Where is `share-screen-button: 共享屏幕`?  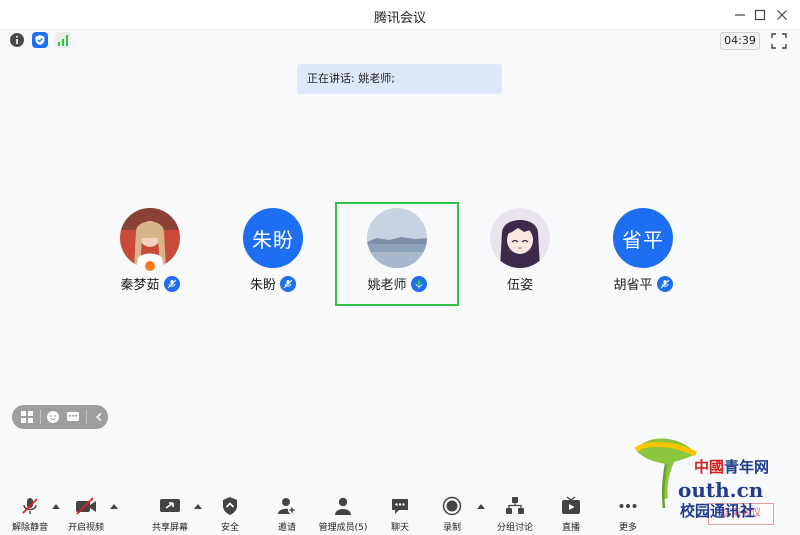
share-screen-button: 共享屏幕 is located at coordinates (170, 515).